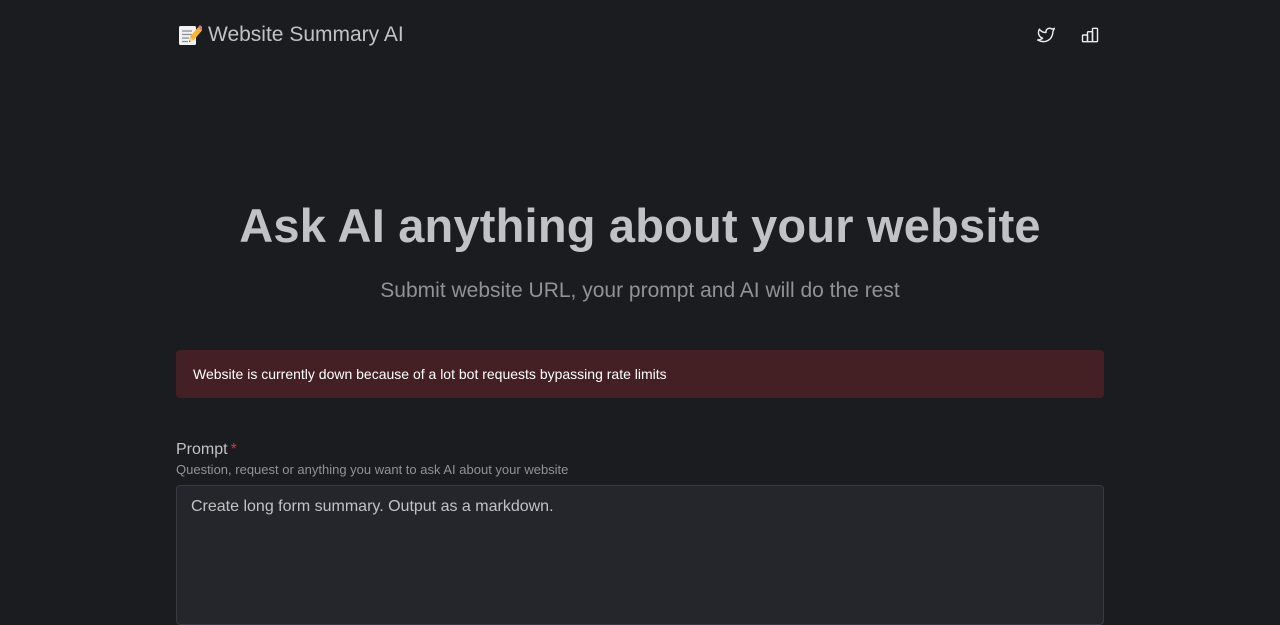 This screenshot has width=1280, height=625. I want to click on required-marker: *, so click(233, 449).